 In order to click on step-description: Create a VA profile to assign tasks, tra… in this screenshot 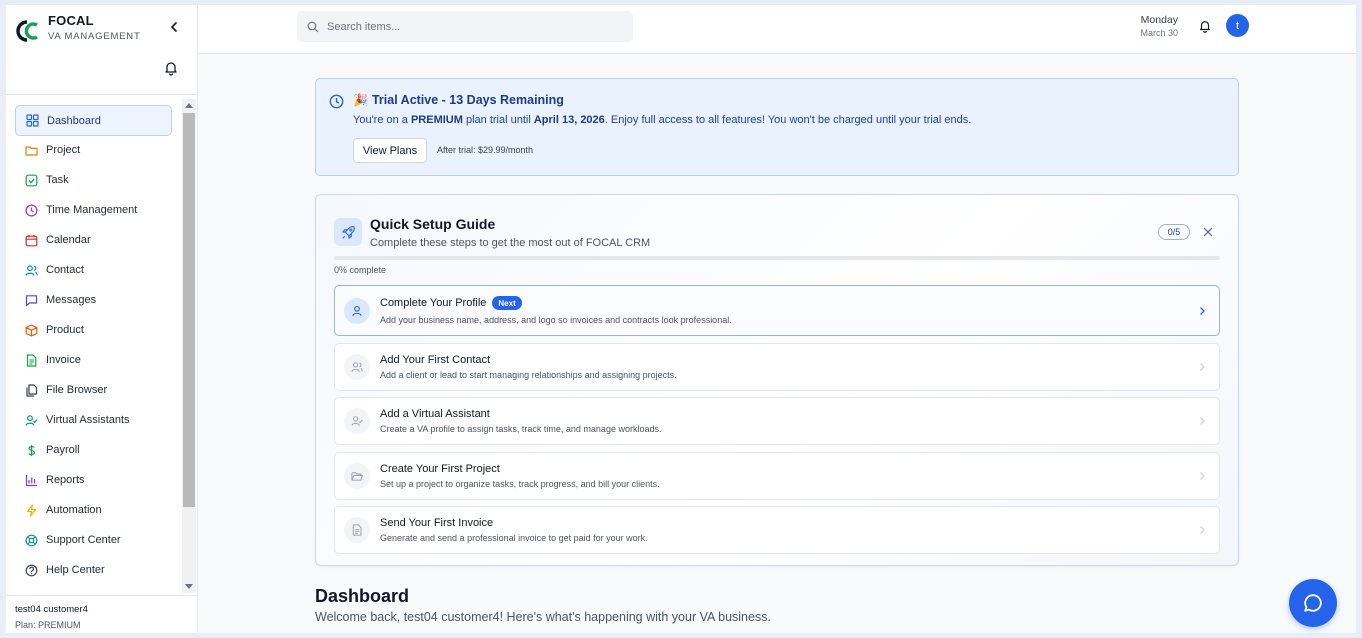, I will do `click(521, 429)`.